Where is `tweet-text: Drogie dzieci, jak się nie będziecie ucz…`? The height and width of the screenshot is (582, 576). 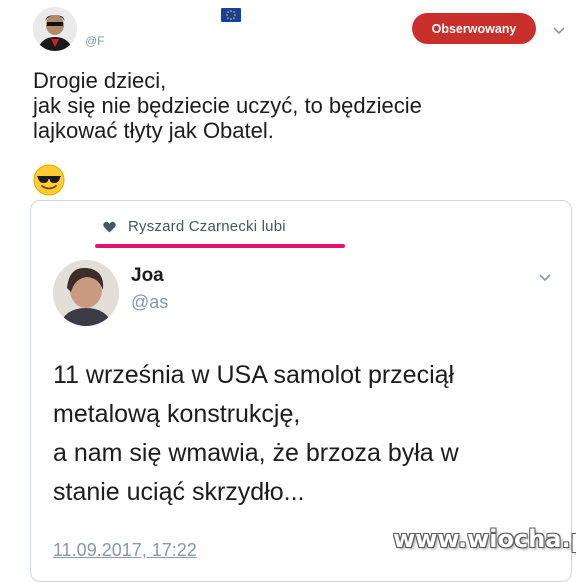 tweet-text: Drogie dzieci, jak się nie będziecie ucz… is located at coordinates (293, 105).